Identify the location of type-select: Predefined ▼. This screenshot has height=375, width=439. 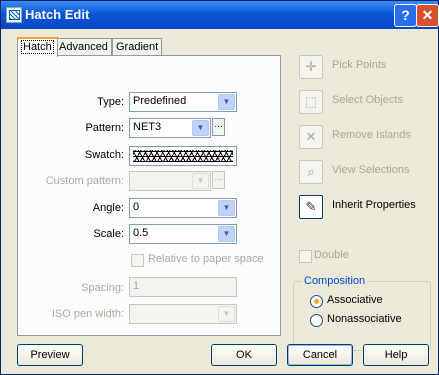
(183, 102).